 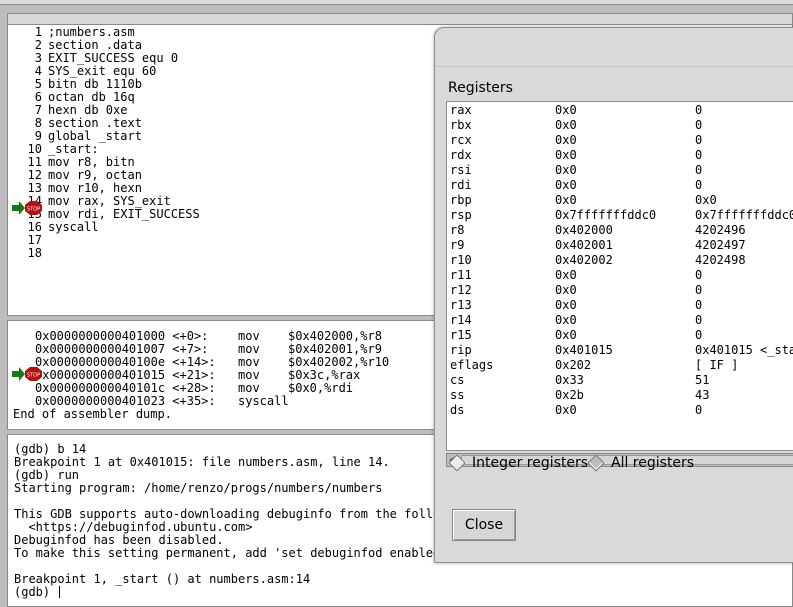 I want to click on text-cursor, so click(x=60, y=592).